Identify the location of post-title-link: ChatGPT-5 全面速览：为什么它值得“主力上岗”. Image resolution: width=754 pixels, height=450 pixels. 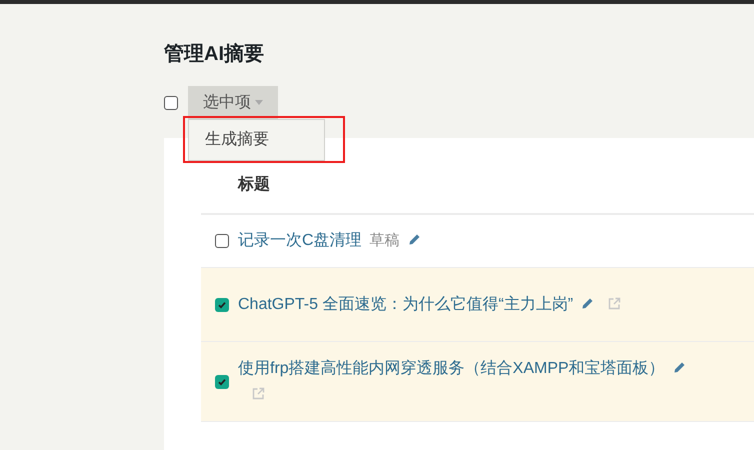
(406, 304).